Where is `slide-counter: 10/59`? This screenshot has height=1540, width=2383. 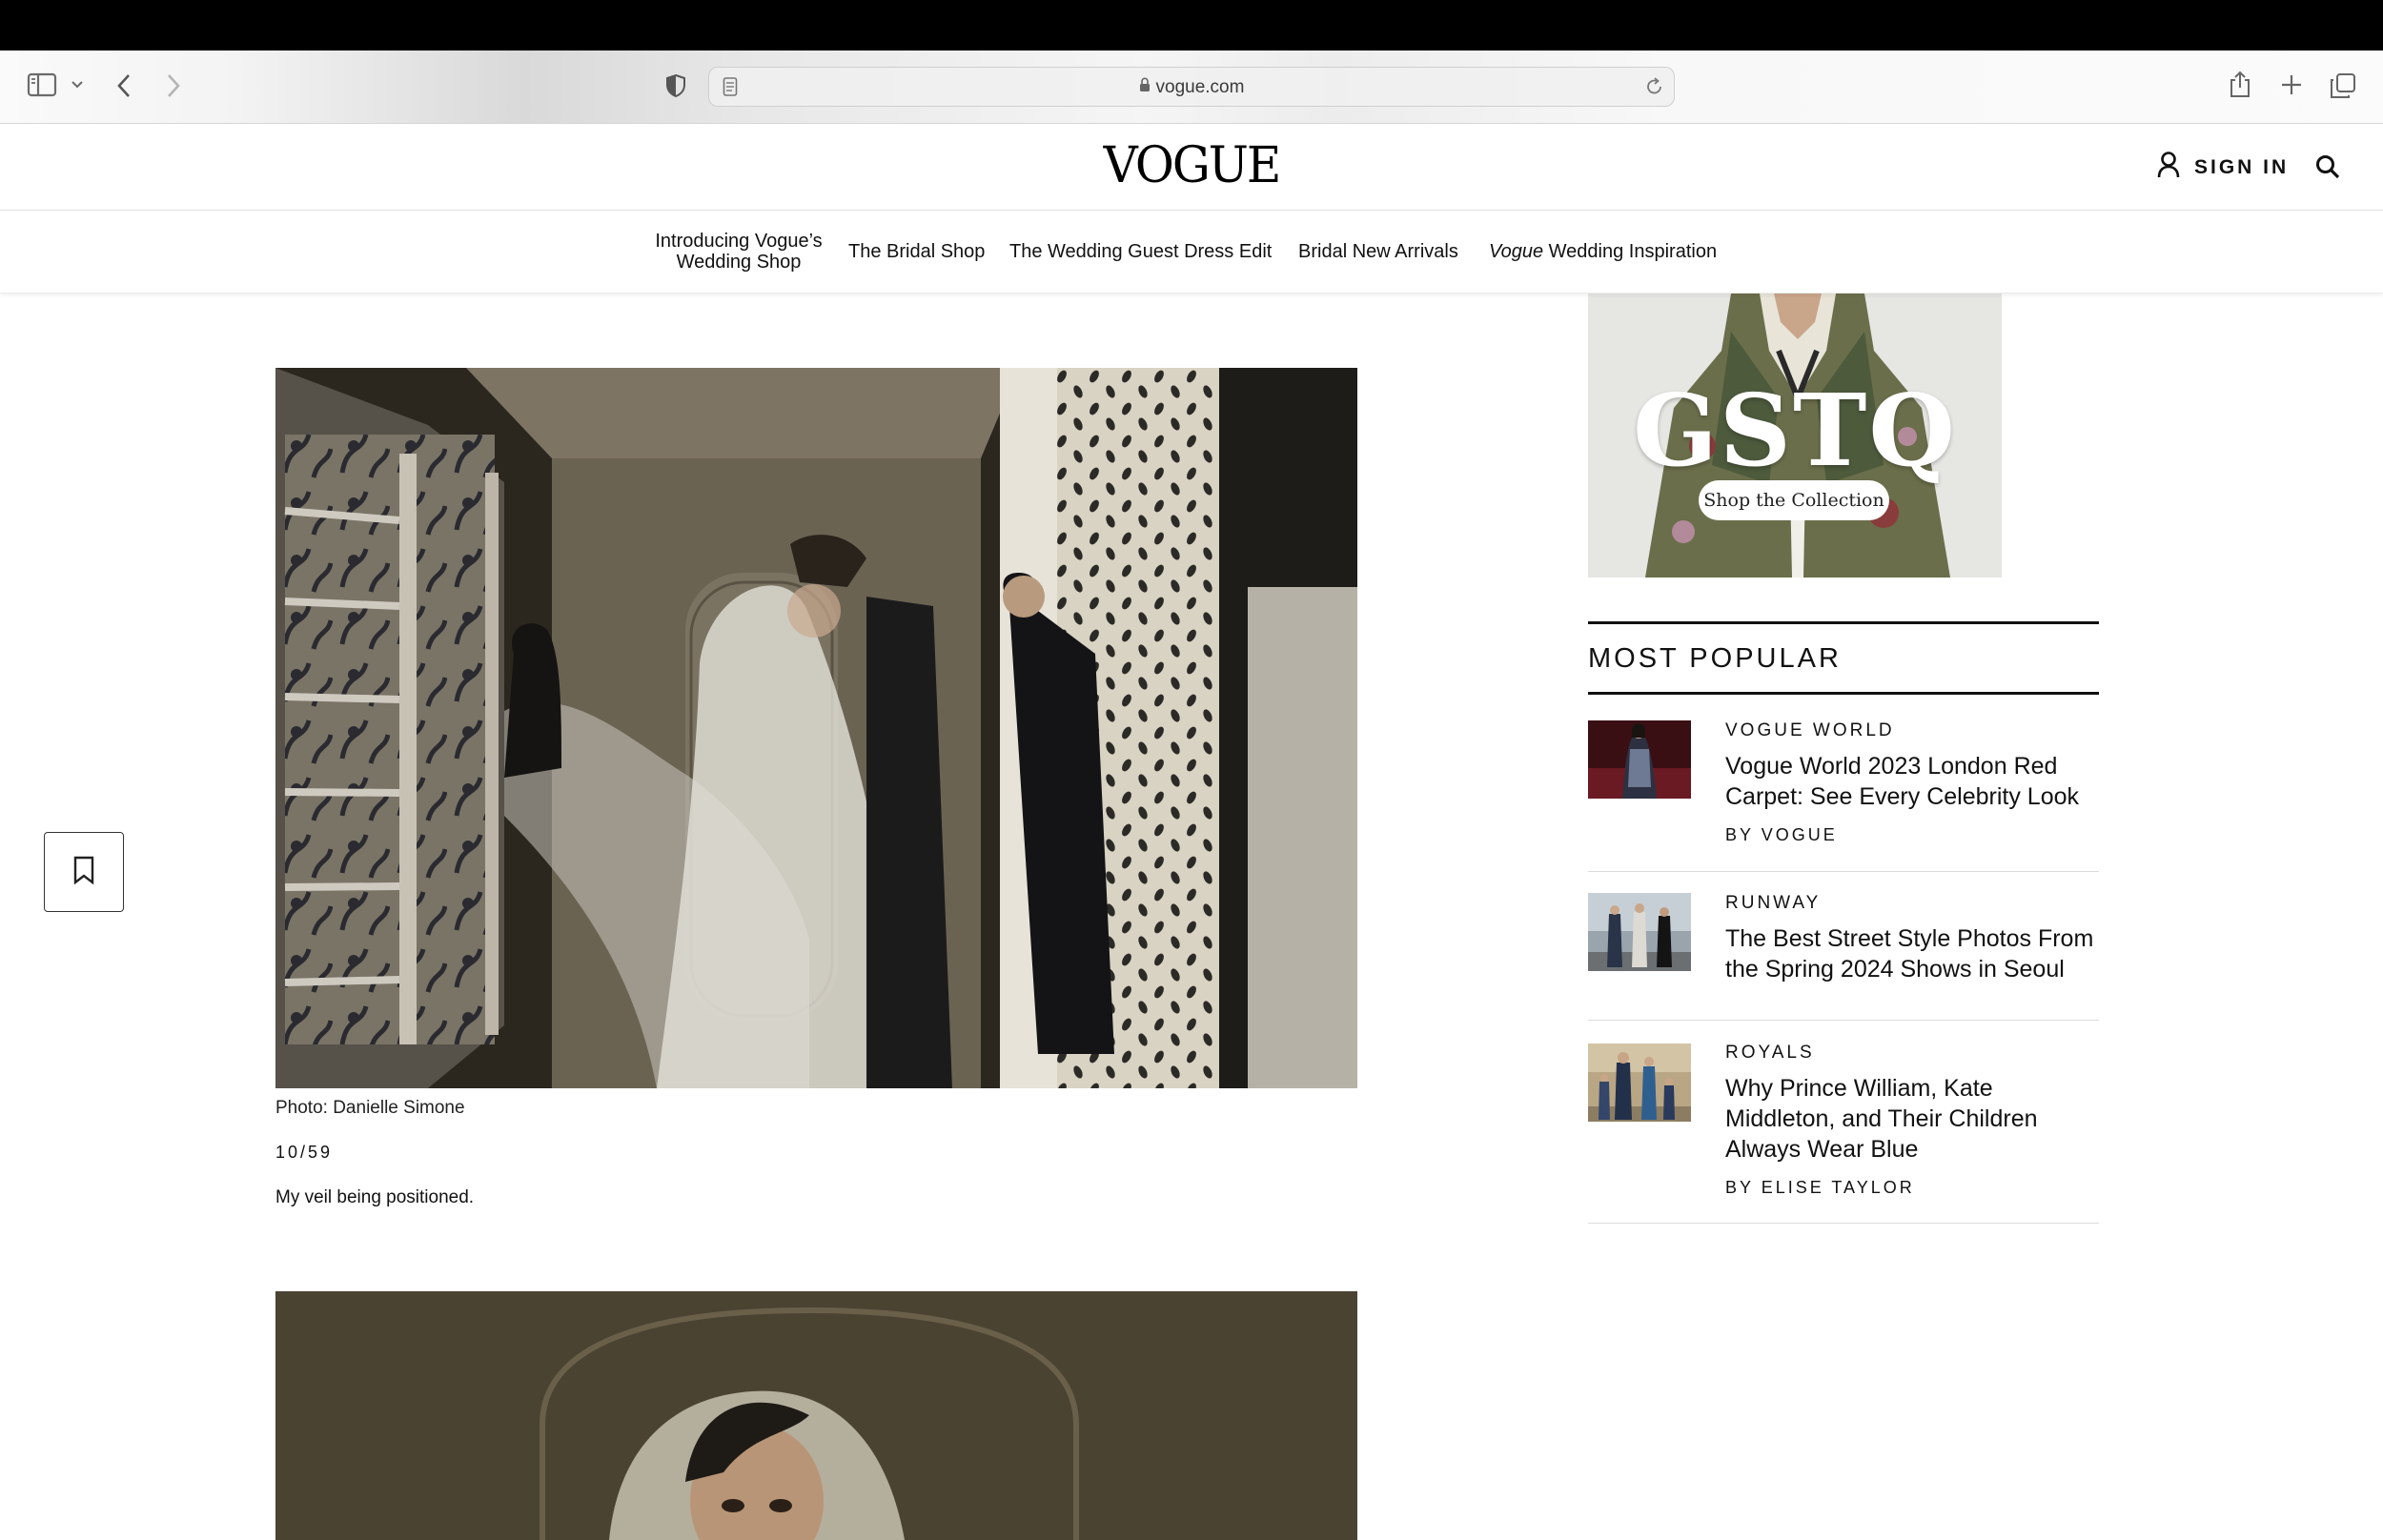
slide-counter: 10/59 is located at coordinates (304, 1152).